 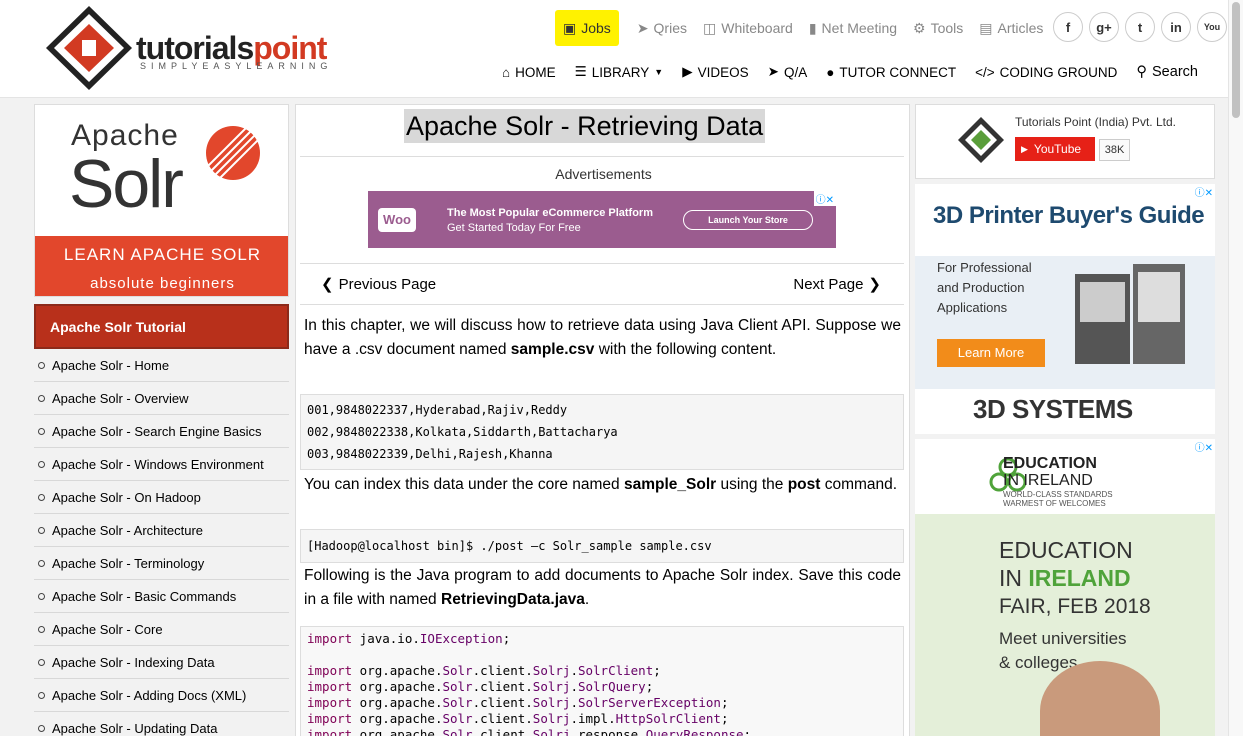 What do you see at coordinates (788, 72) in the screenshot?
I see `nav-qa: ➤ Q/A` at bounding box center [788, 72].